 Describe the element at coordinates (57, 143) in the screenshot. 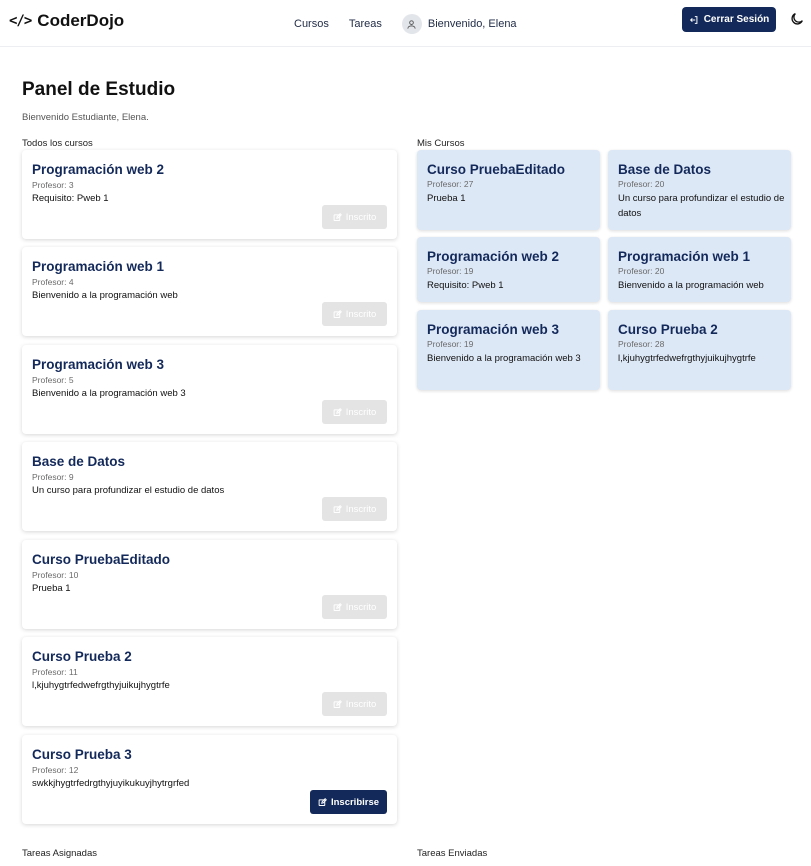

I see `all-courses-heading: Todos los cursos` at that location.